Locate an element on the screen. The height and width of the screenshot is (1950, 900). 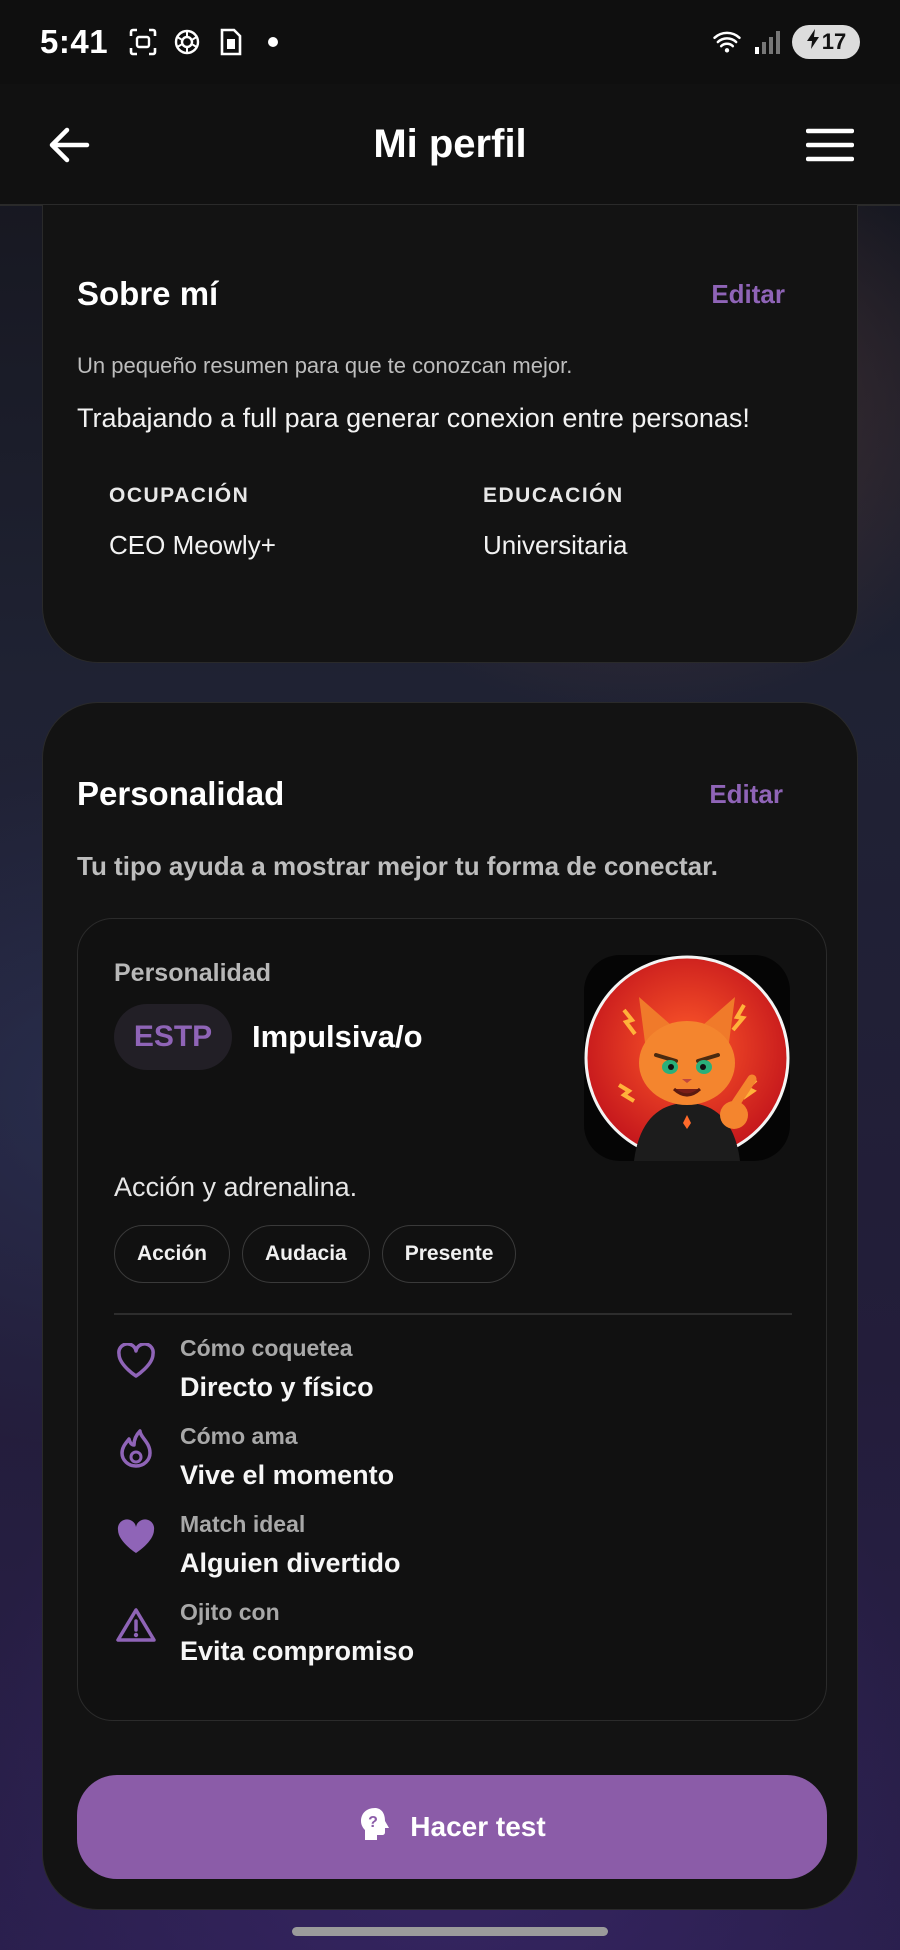
trait-label: Match ideal is located at coordinates (243, 1524).